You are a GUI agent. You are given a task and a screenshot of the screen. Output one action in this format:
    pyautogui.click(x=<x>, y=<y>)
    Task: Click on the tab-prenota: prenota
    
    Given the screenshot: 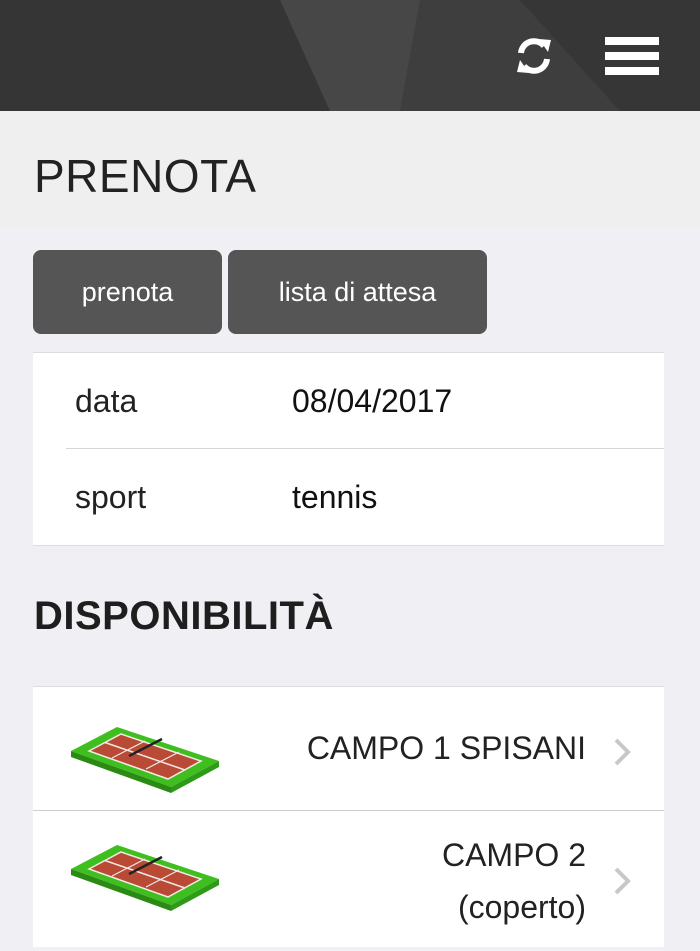 What is the action you would take?
    pyautogui.click(x=127, y=292)
    